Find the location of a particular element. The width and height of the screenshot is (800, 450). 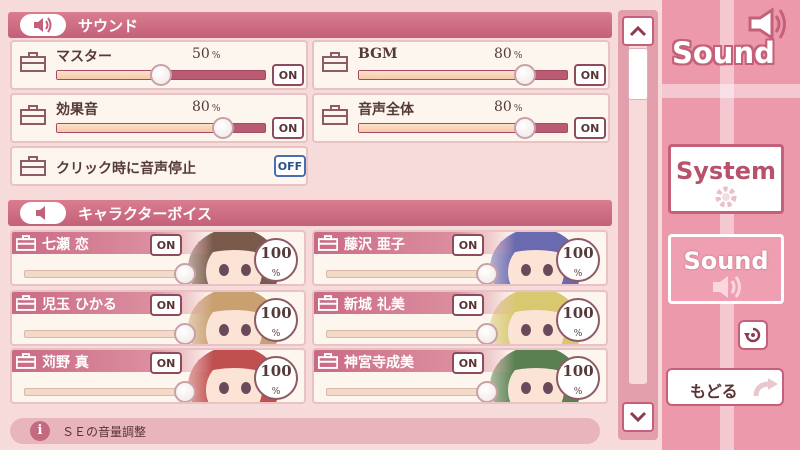

character-name: 神宮寺成美 is located at coordinates (379, 363).